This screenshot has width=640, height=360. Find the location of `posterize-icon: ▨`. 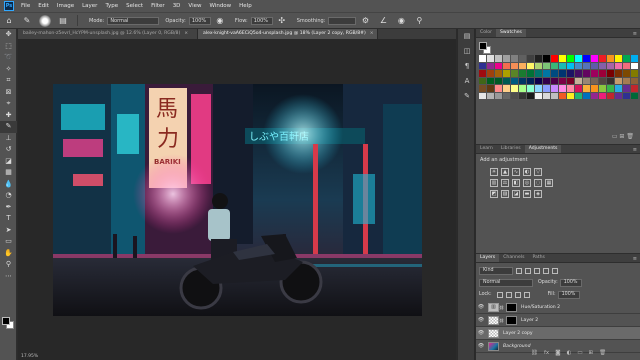

posterize-icon: ▨ is located at coordinates (505, 194).